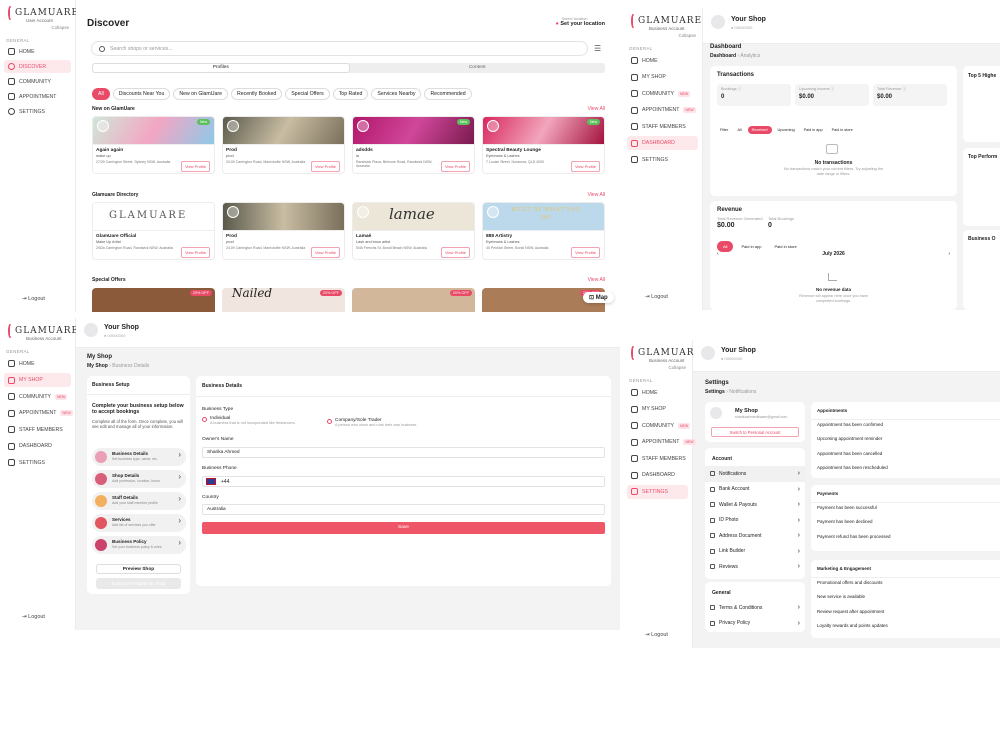  I want to click on notification-toggle-row: Payment has been declined, so click(845, 521).